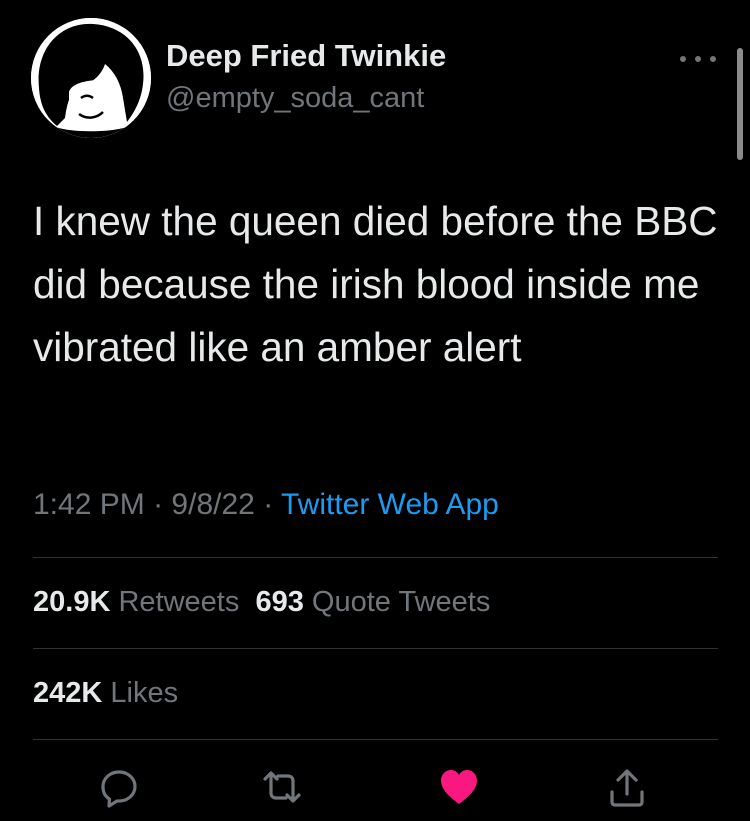 Image resolution: width=750 pixels, height=821 pixels. I want to click on quote-tweets-stat: 693 Quote Tweets, so click(372, 602).